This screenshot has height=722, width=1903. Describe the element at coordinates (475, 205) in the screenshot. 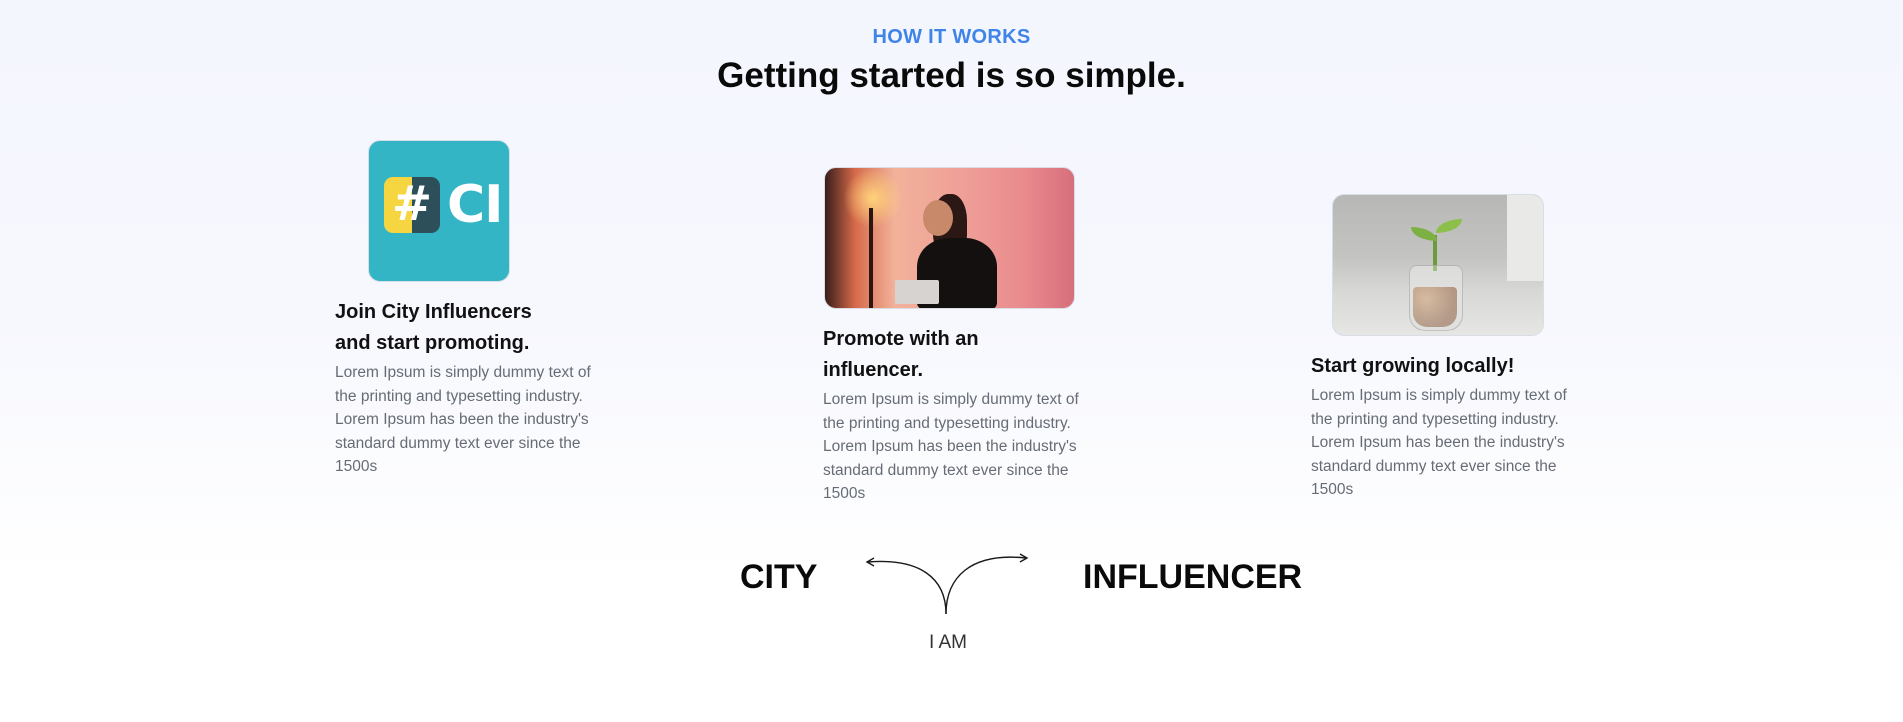

I see `logo-ci-text: CI` at that location.